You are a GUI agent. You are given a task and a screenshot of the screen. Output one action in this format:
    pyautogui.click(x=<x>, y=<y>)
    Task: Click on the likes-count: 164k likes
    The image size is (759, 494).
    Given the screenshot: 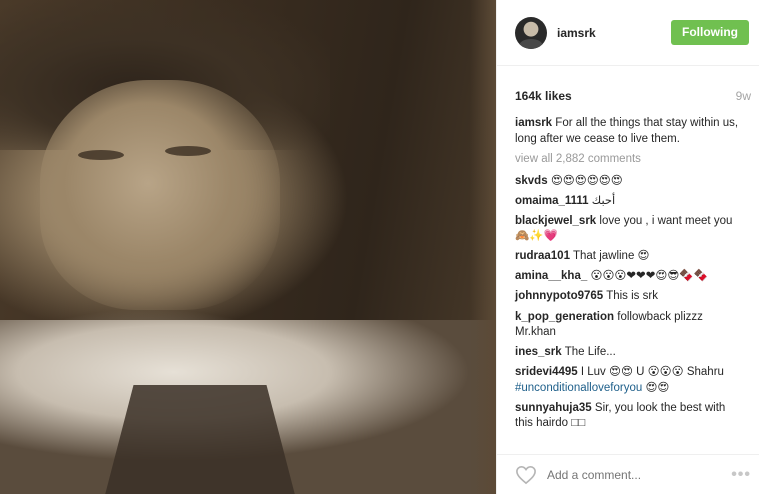 What is the action you would take?
    pyautogui.click(x=543, y=96)
    